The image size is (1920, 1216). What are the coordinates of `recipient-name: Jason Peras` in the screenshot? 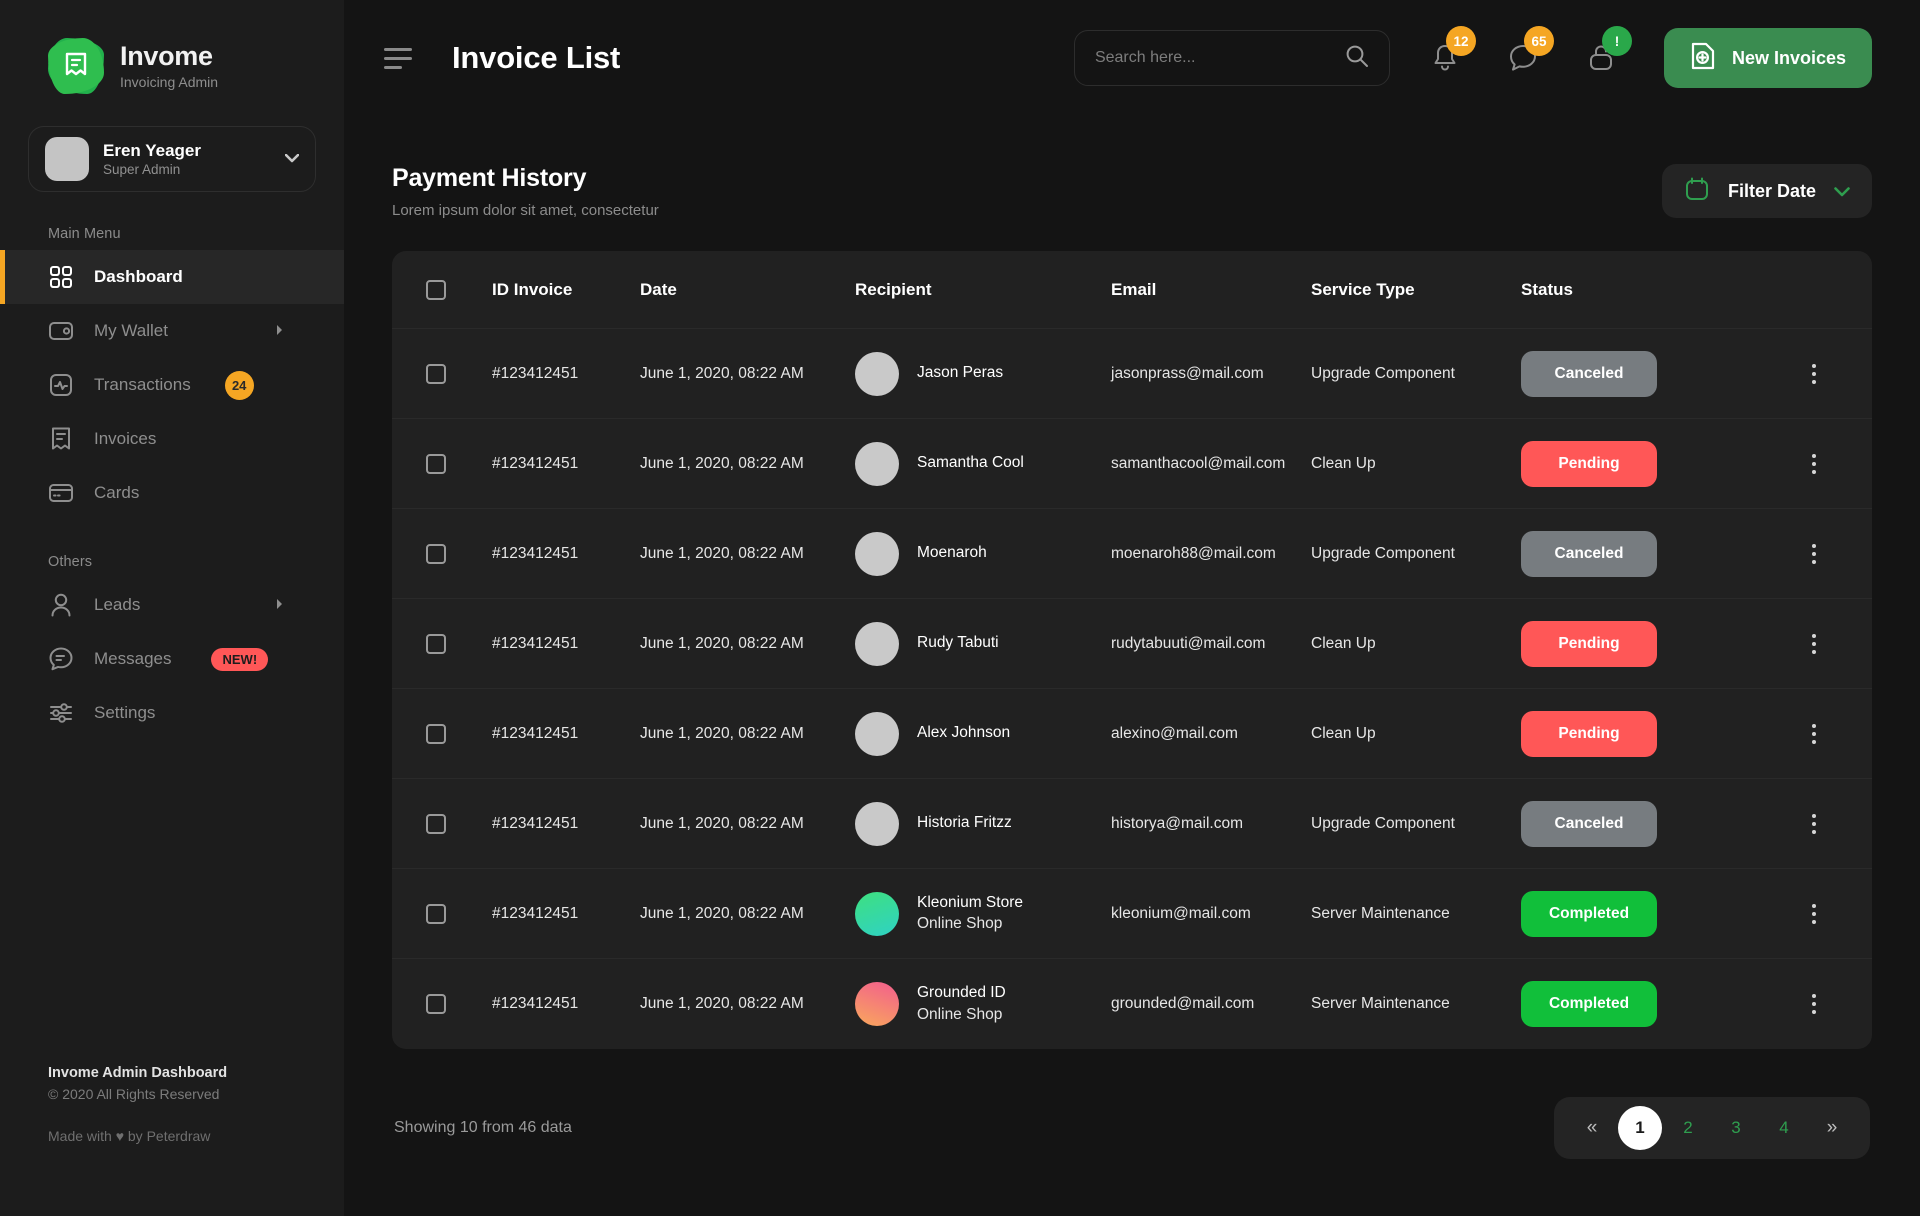 It's located at (960, 373).